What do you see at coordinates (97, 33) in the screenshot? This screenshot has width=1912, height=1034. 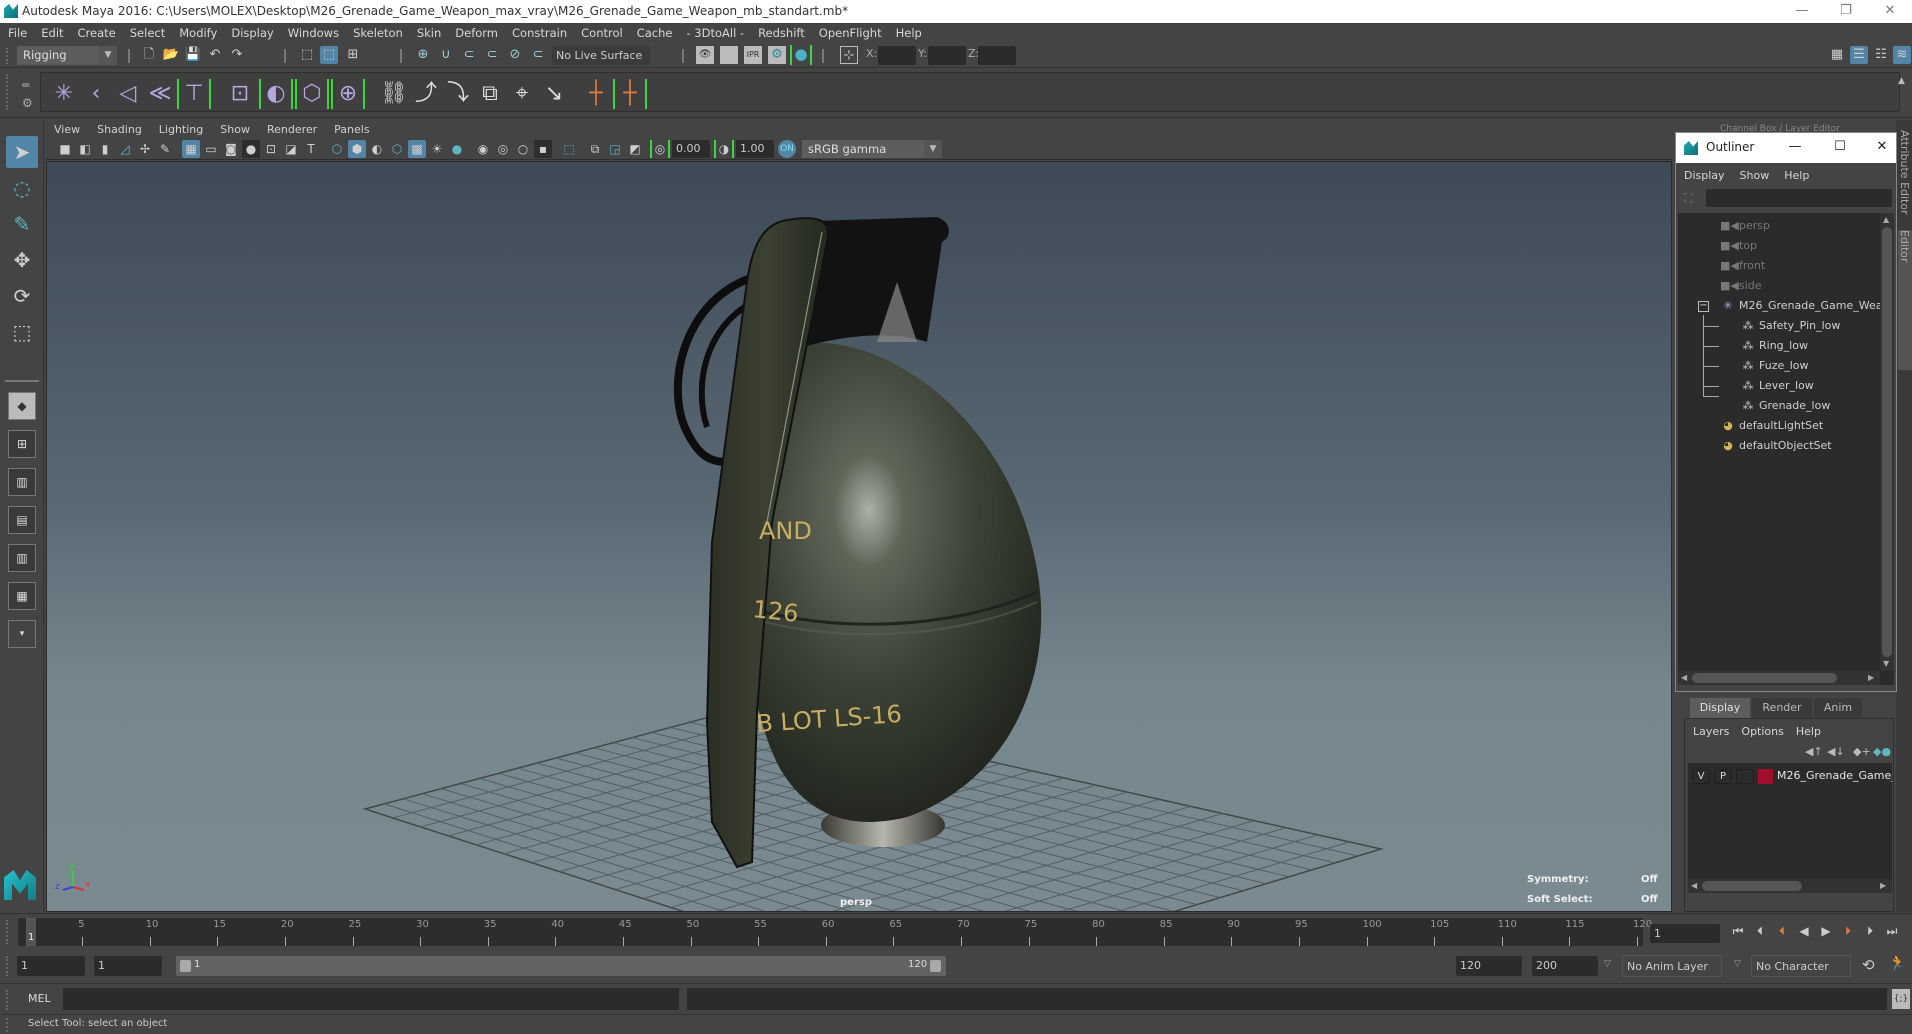 I see `menu-create: Create` at bounding box center [97, 33].